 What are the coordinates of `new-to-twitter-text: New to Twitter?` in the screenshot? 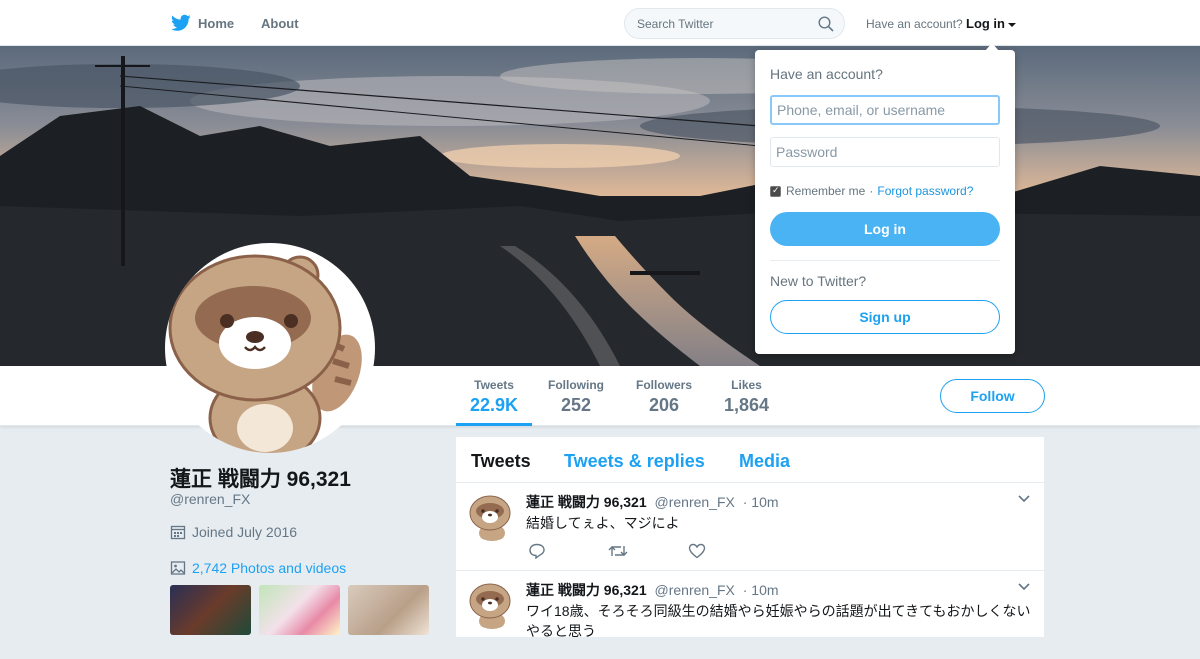 It's located at (818, 281).